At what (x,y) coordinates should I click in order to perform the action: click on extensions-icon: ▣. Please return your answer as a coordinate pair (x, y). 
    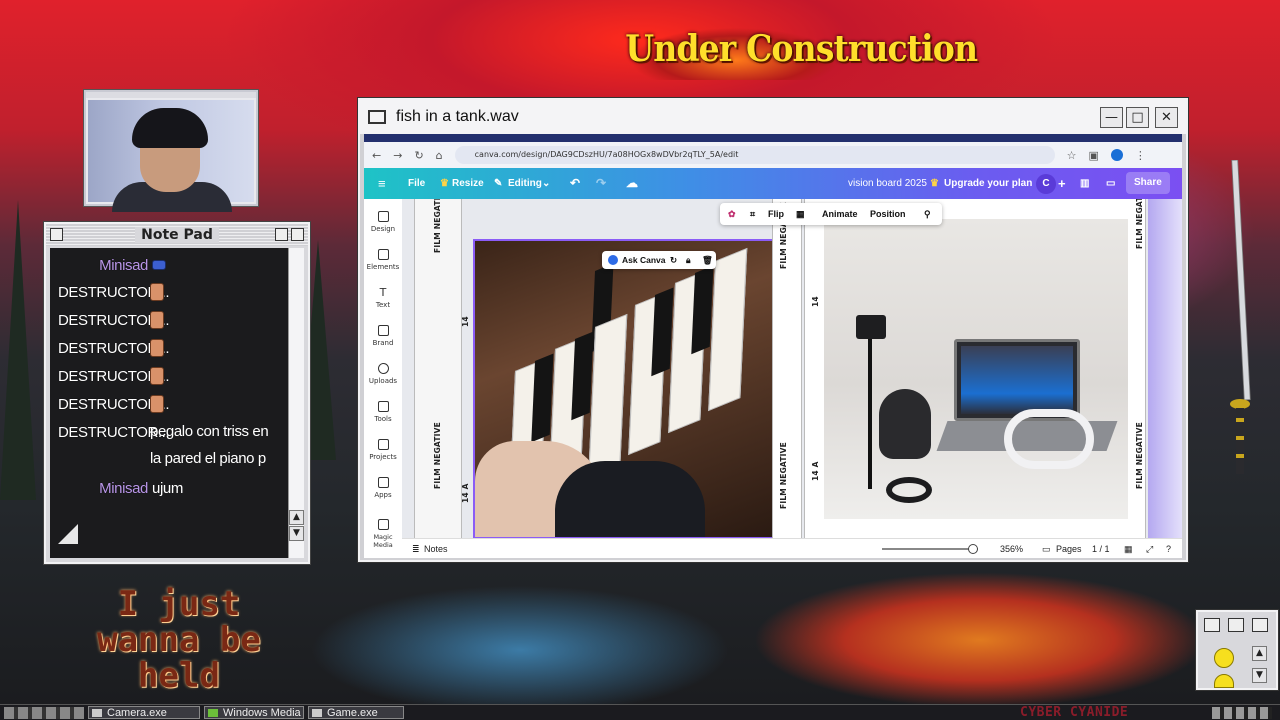
    Looking at the image, I should click on (1094, 155).